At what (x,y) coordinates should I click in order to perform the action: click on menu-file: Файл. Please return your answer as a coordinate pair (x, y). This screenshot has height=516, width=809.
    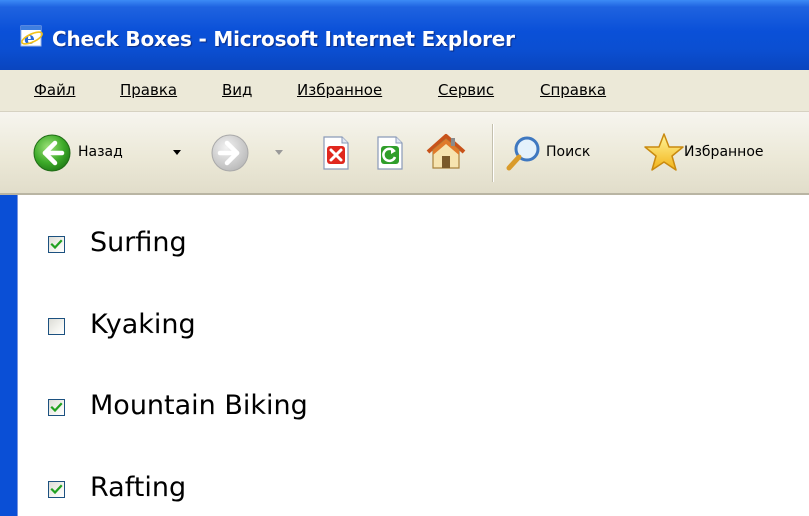
    Looking at the image, I should click on (54, 90).